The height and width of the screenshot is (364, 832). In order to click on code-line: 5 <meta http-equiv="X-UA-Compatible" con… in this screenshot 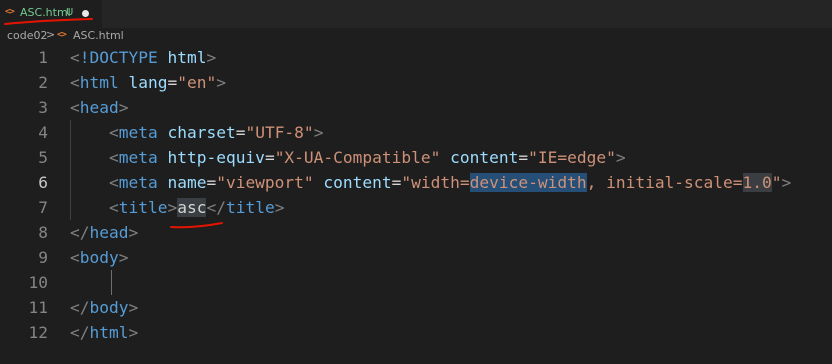, I will do `click(416, 157)`.